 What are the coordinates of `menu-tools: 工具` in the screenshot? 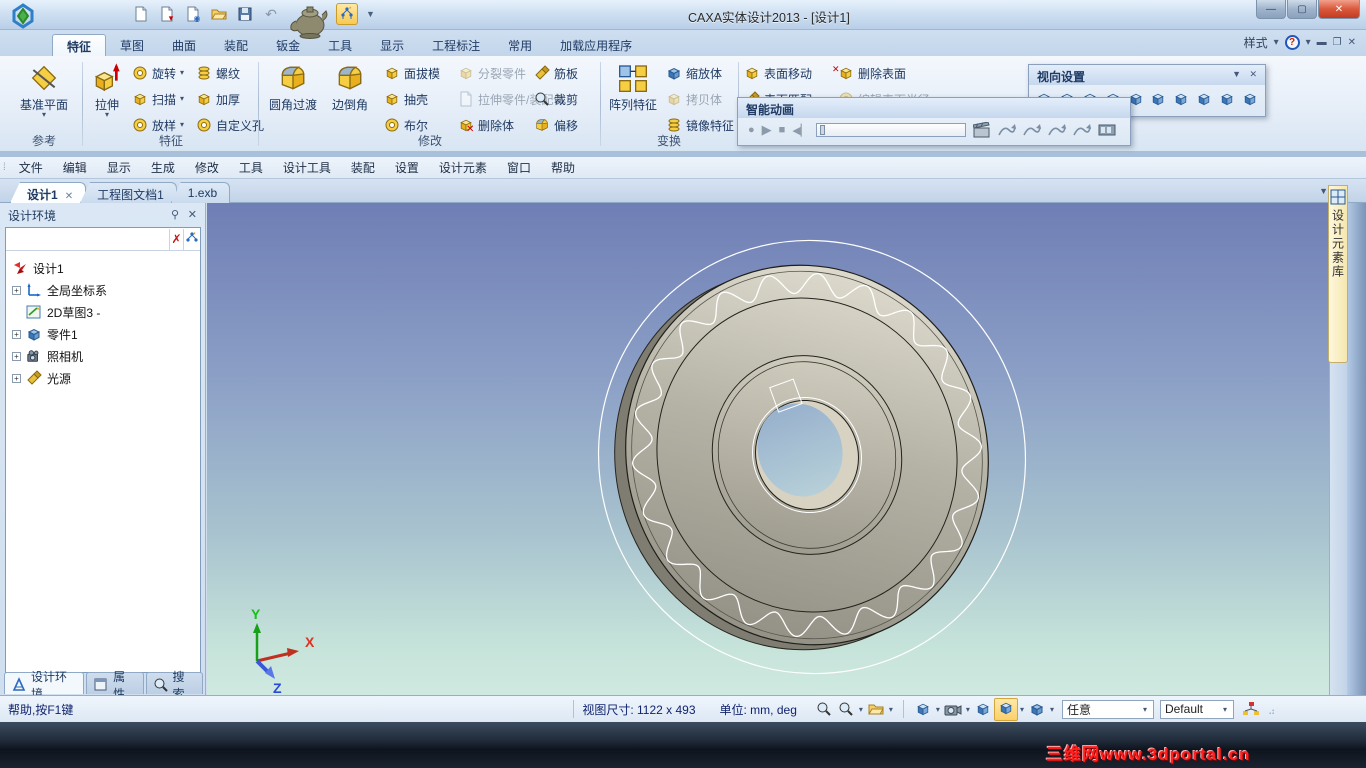 It's located at (251, 167).